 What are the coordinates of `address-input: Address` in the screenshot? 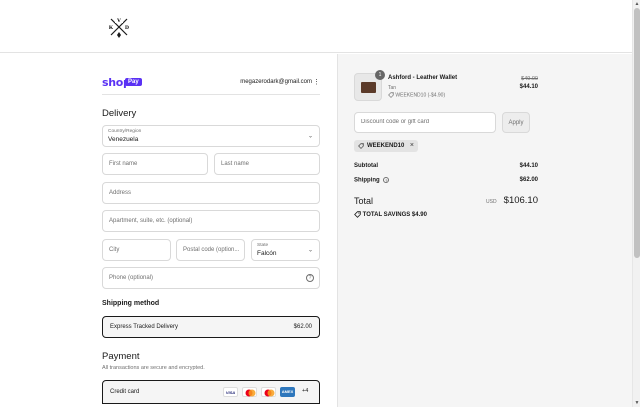 It's located at (211, 193).